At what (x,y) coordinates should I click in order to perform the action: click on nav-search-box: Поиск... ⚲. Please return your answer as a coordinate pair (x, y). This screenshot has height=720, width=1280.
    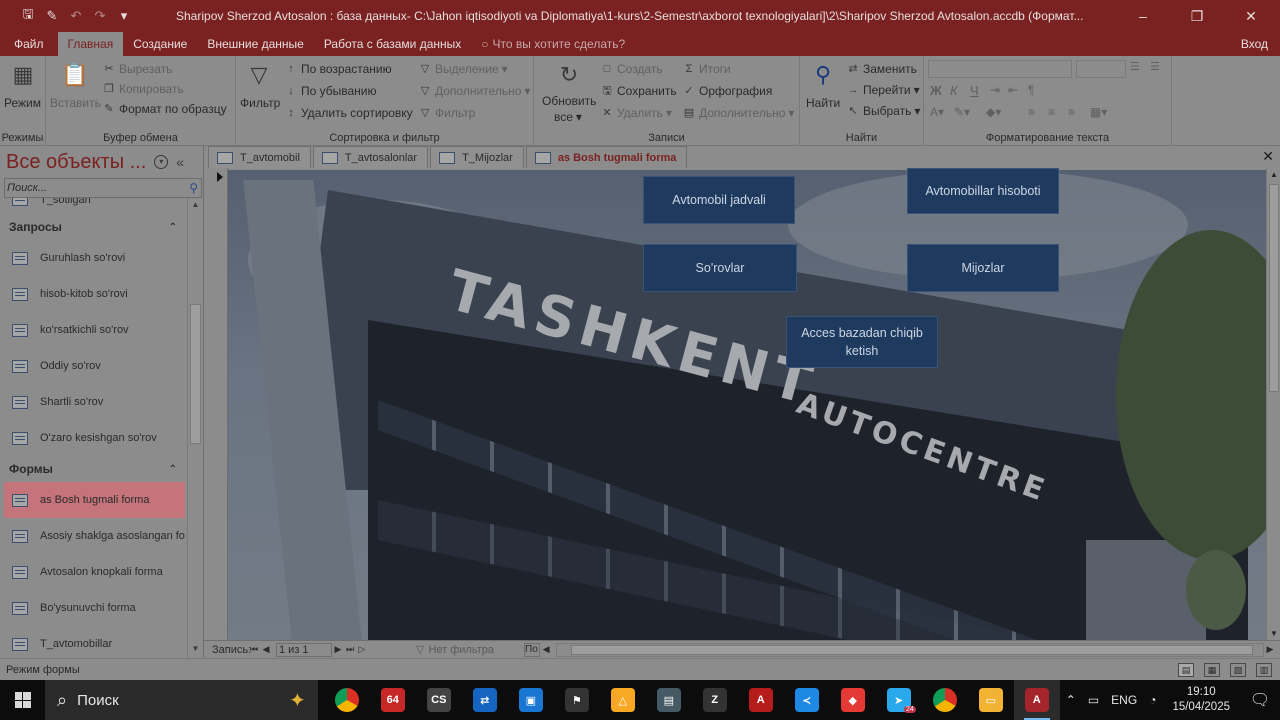
    Looking at the image, I should click on (103, 188).